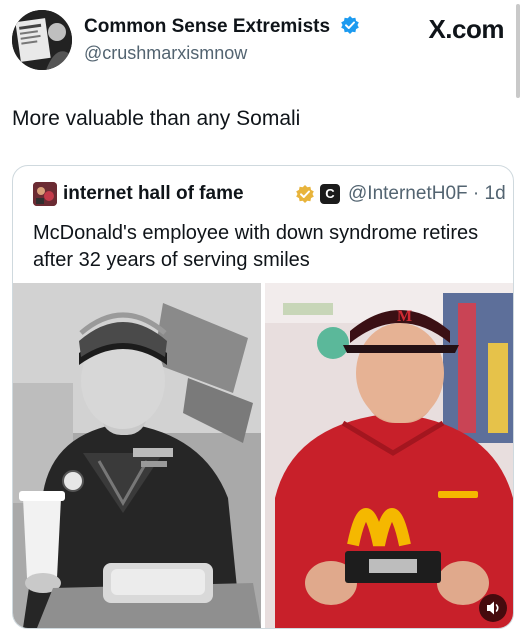 The image size is (526, 633). Describe the element at coordinates (45, 194) in the screenshot. I see `quoted-author-avatar` at that location.